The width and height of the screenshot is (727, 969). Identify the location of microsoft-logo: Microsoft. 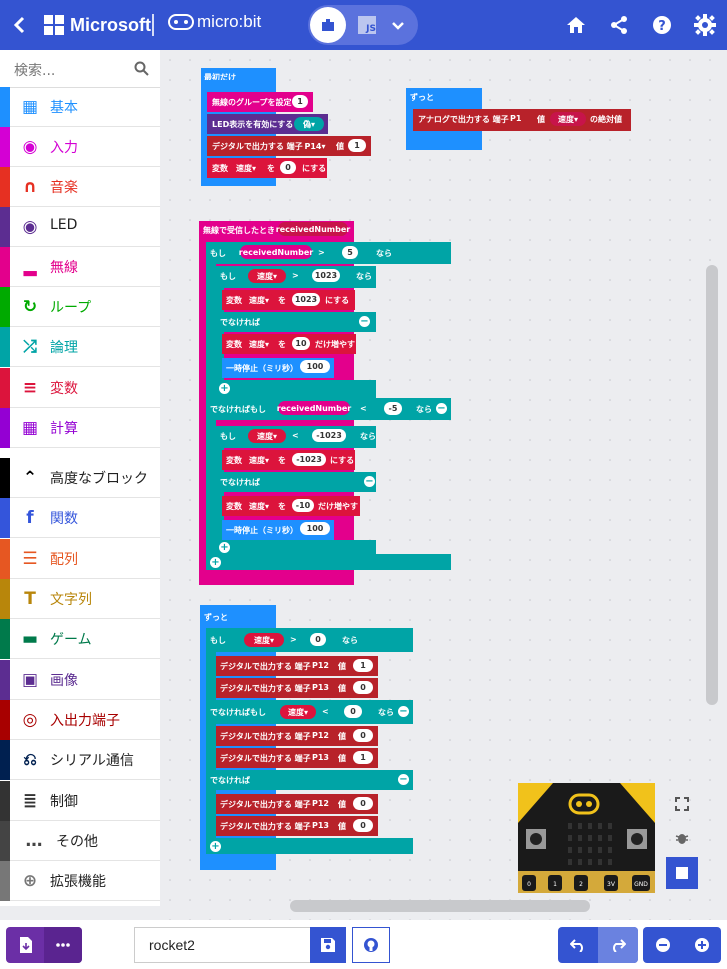
(97, 25).